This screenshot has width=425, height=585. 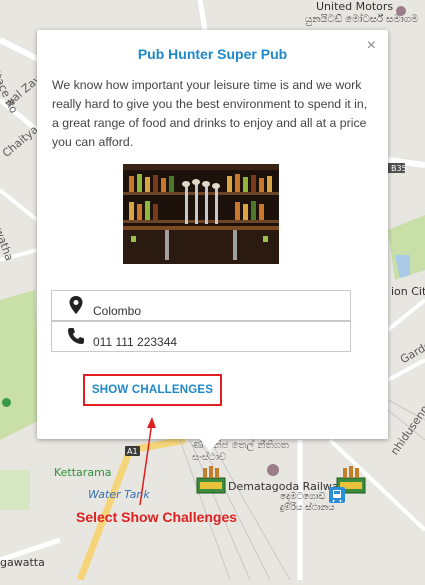 What do you see at coordinates (157, 517) in the screenshot?
I see `annotation-text: Select Show Challenges` at bounding box center [157, 517].